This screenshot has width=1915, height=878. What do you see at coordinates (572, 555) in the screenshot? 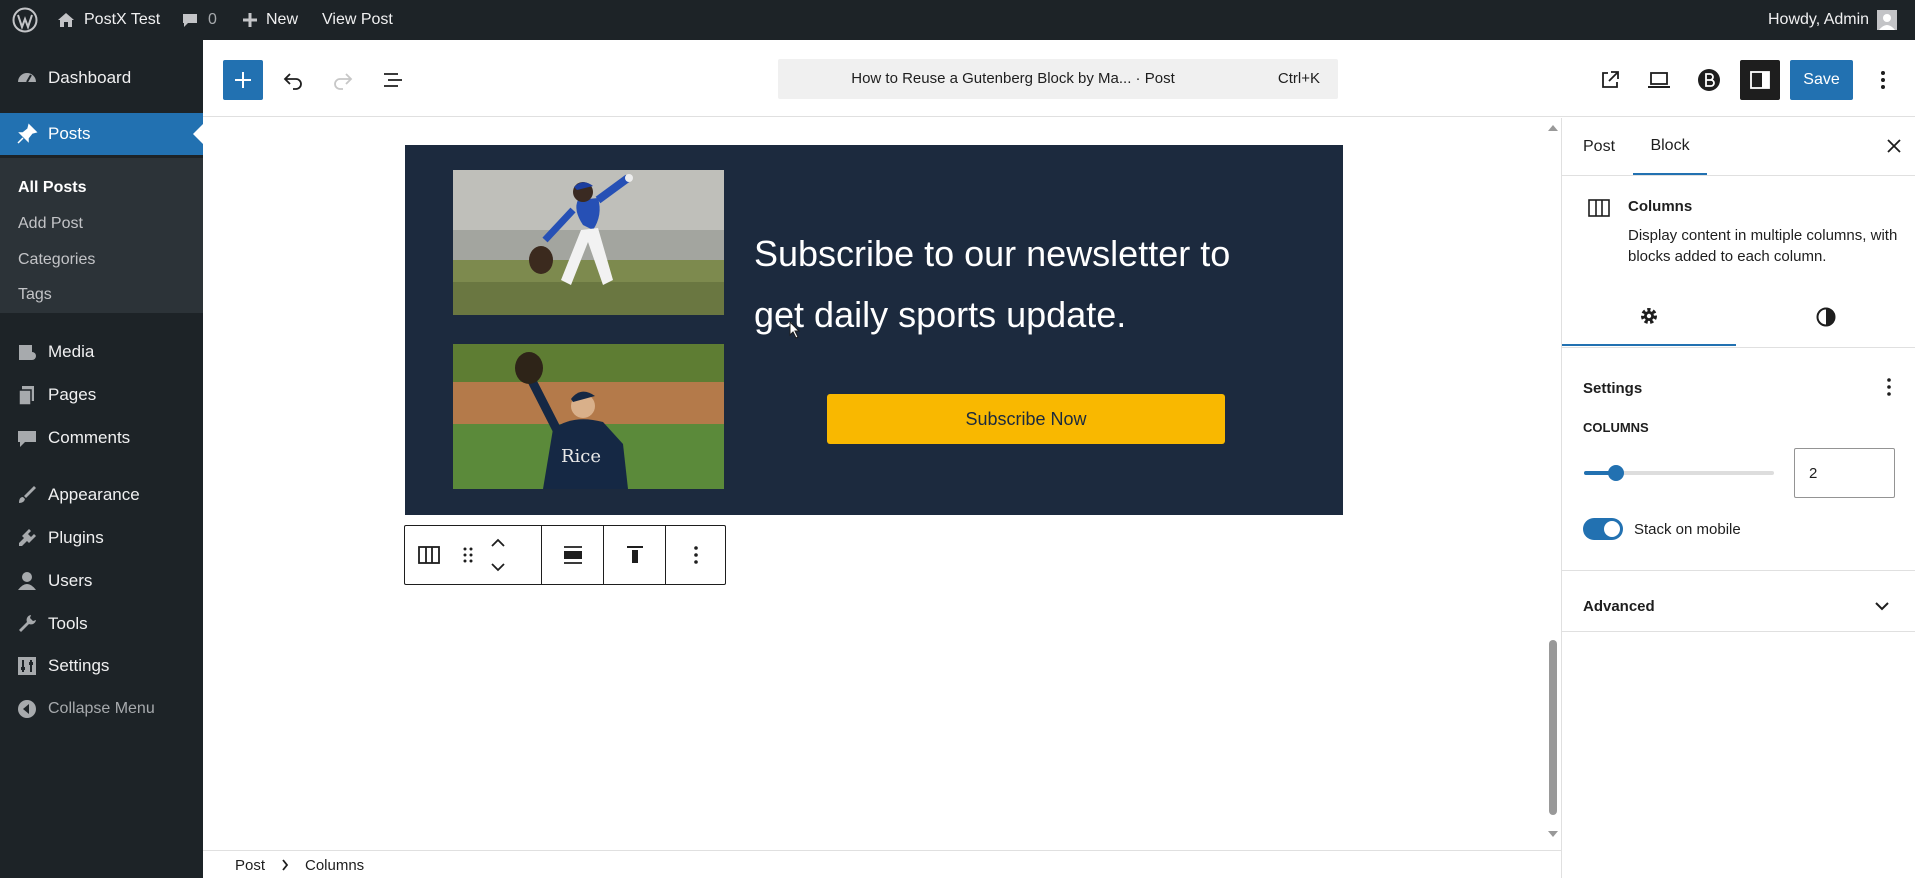
I see `align-button` at bounding box center [572, 555].